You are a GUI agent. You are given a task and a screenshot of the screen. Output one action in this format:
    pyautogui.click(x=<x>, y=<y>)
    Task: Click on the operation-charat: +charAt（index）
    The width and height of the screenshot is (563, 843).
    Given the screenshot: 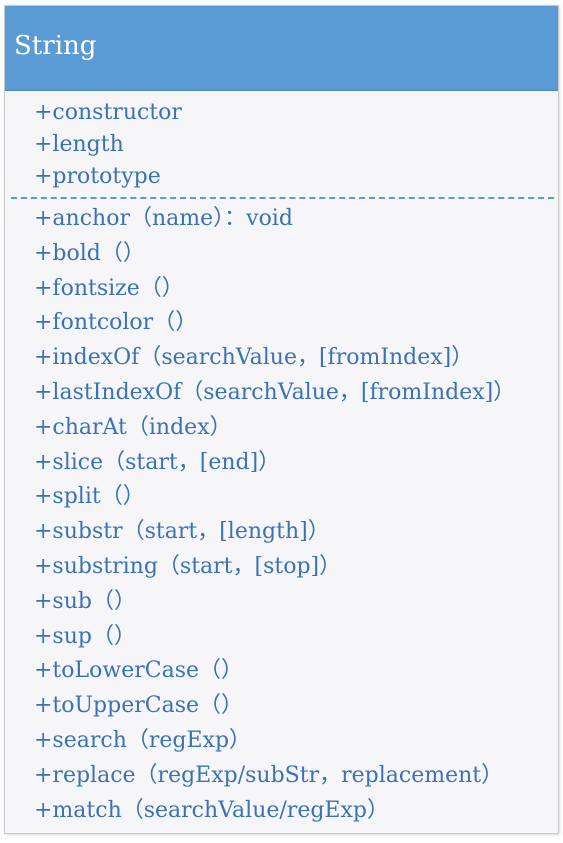 What is the action you would take?
    pyautogui.click(x=133, y=427)
    